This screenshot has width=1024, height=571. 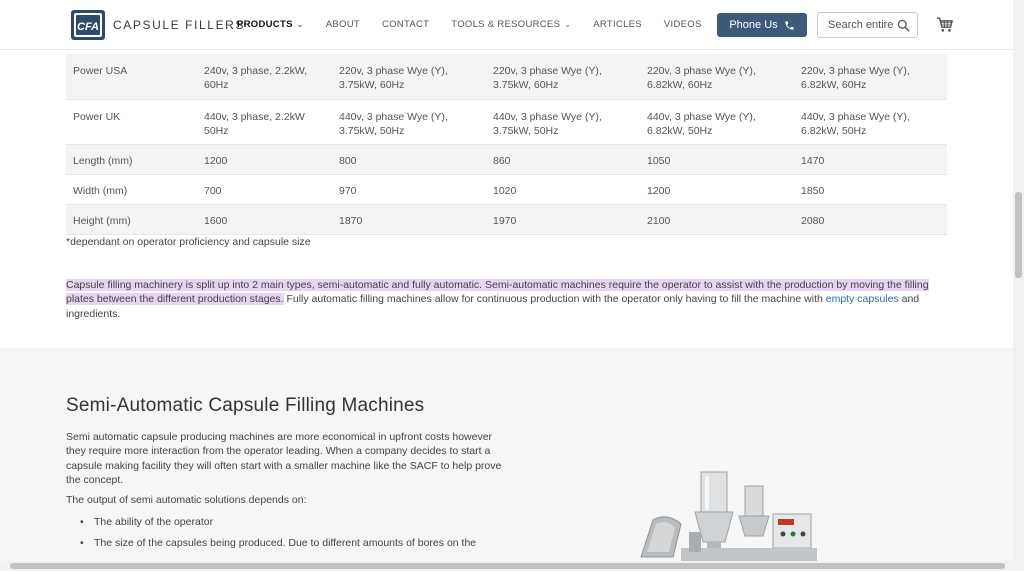 I want to click on nav-label: ABOUT, so click(x=342, y=24).